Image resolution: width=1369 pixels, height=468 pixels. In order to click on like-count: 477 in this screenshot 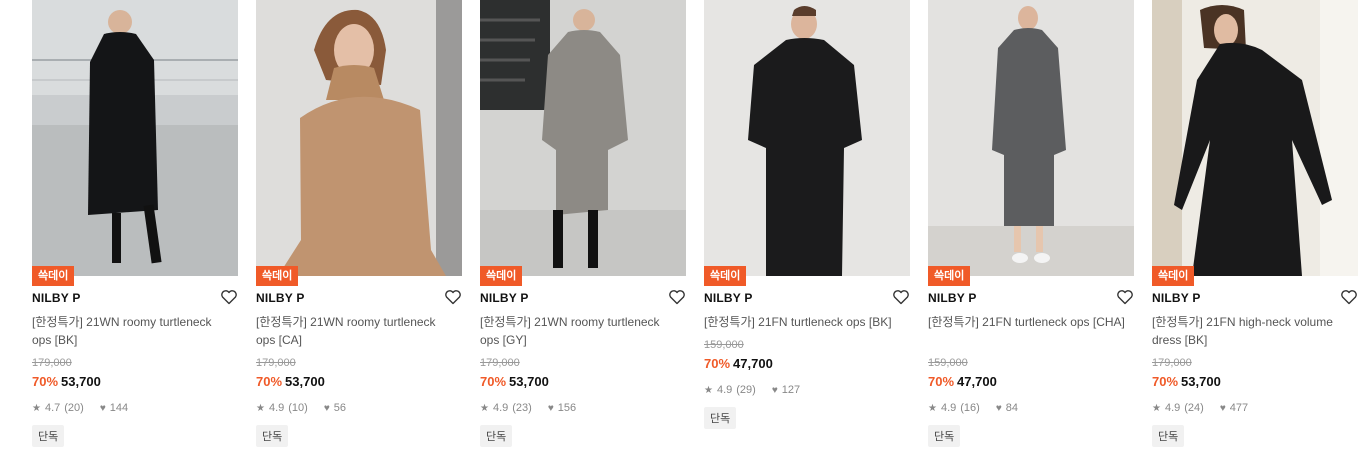, I will do `click(1239, 408)`.